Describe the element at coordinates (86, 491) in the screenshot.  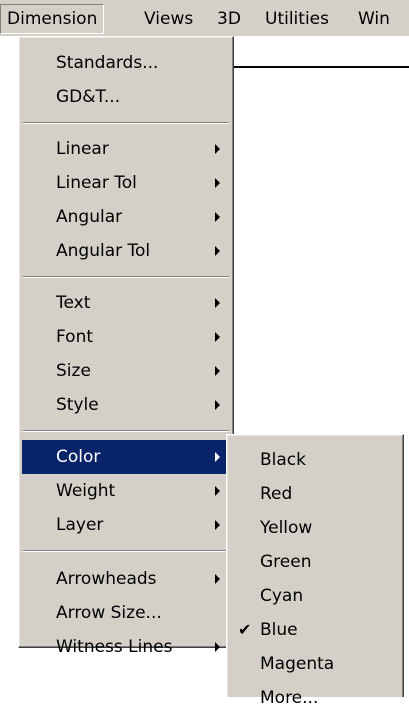
I see `menu-item-label: Weight` at that location.